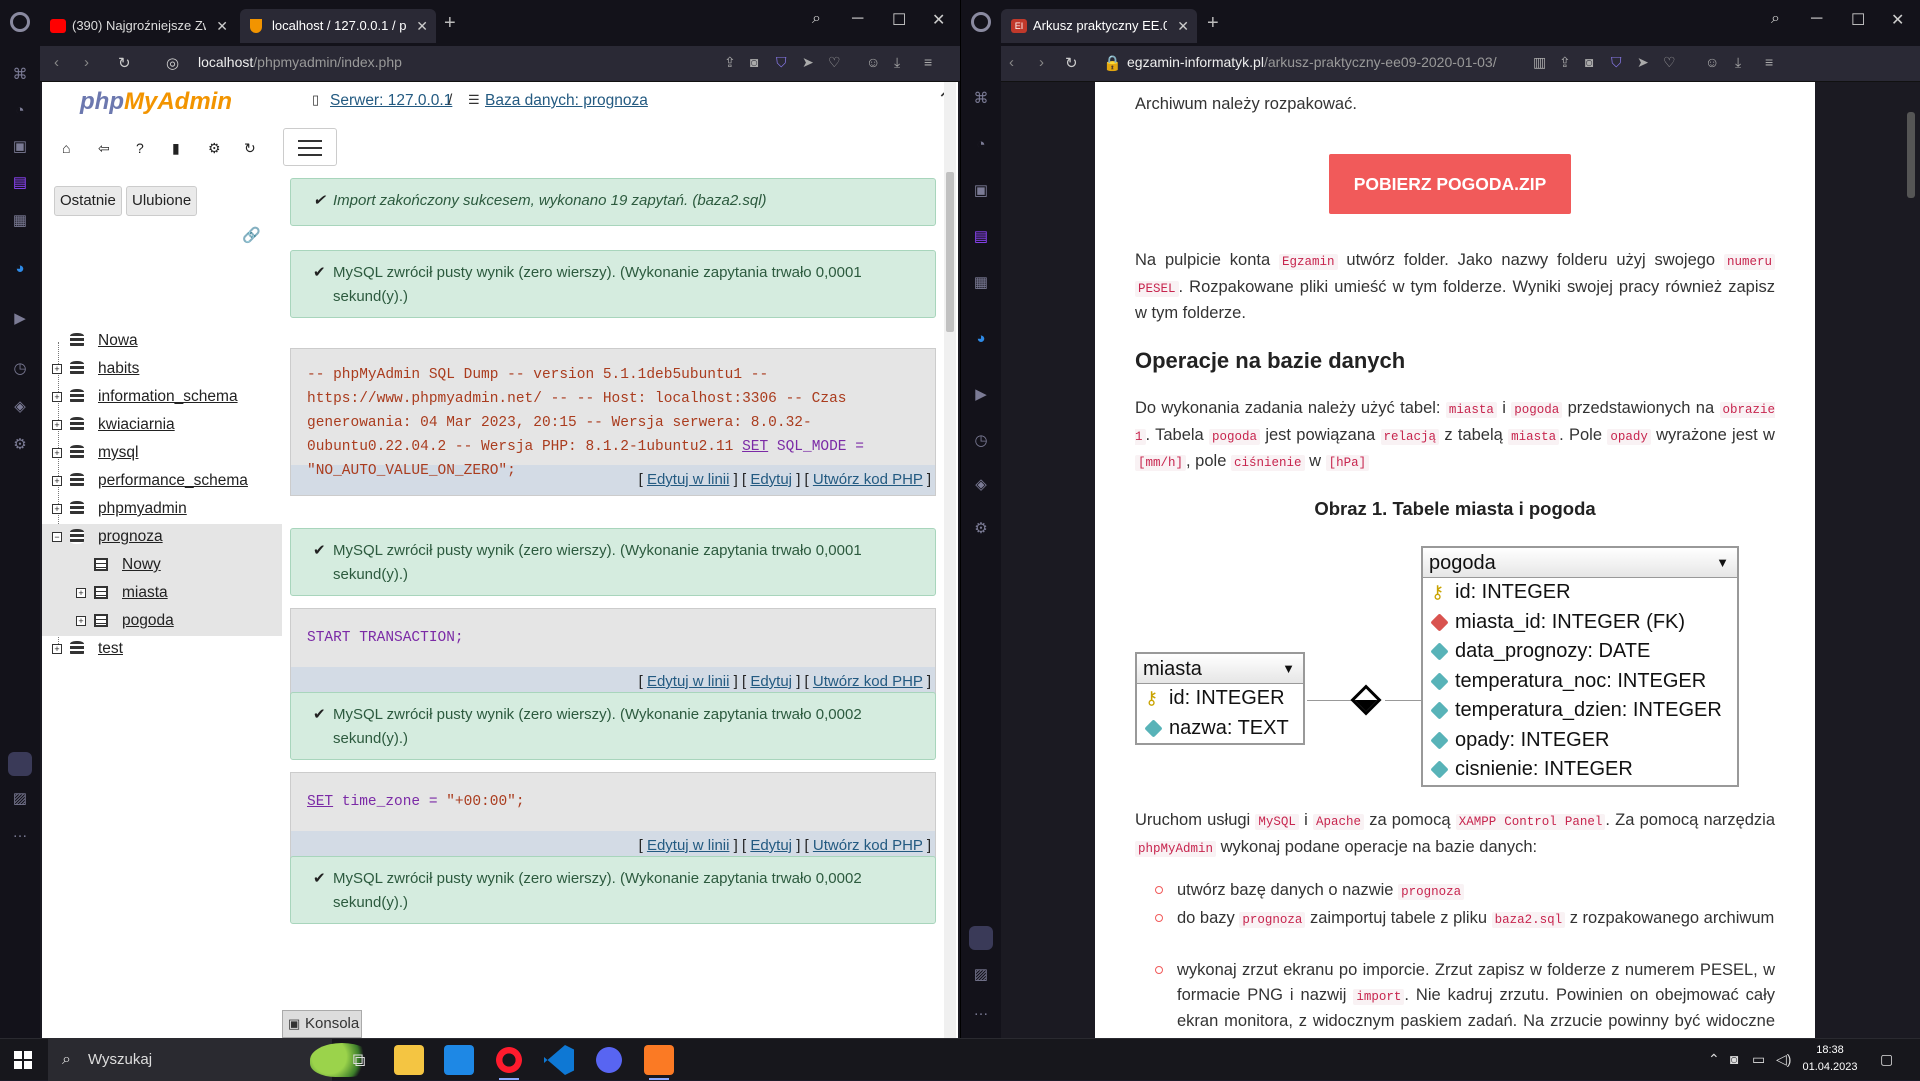 This screenshot has height=1081, width=1920. What do you see at coordinates (1714, 1059) in the screenshot?
I see `tray-chevron-icon: ⌃` at bounding box center [1714, 1059].